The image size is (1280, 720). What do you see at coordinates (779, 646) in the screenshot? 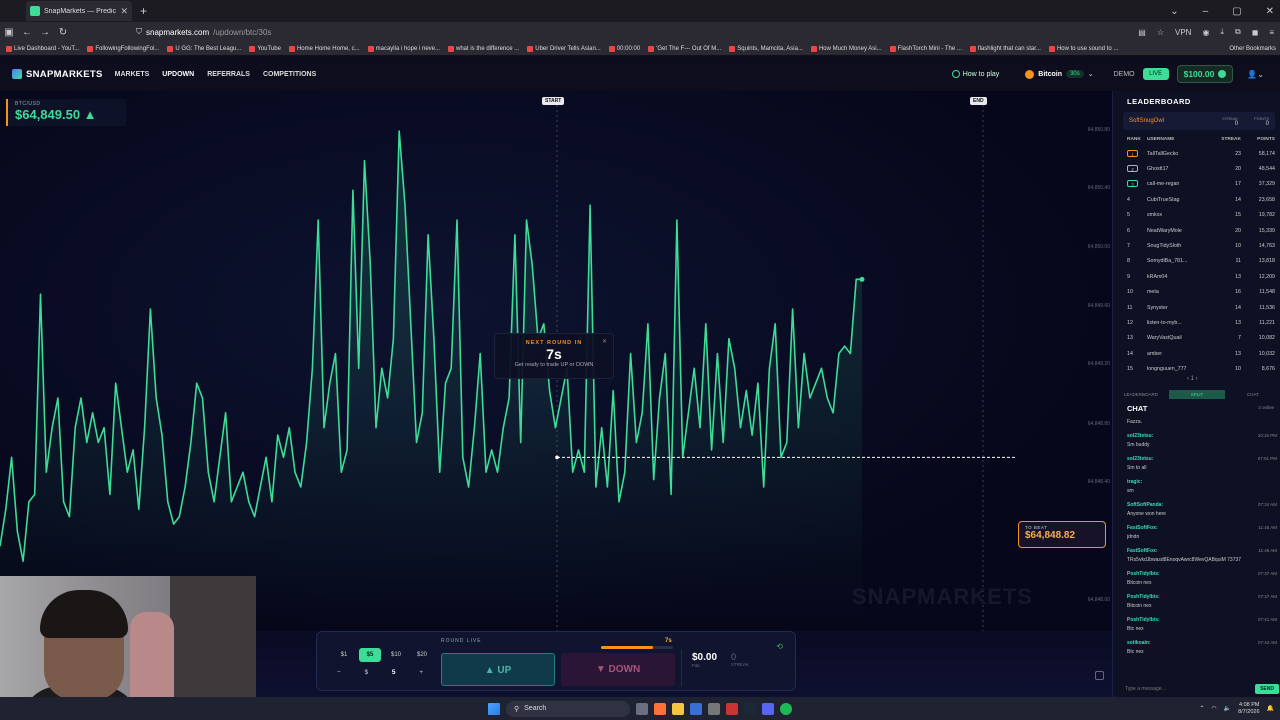
I see `share-icon: ⟲` at bounding box center [779, 646].